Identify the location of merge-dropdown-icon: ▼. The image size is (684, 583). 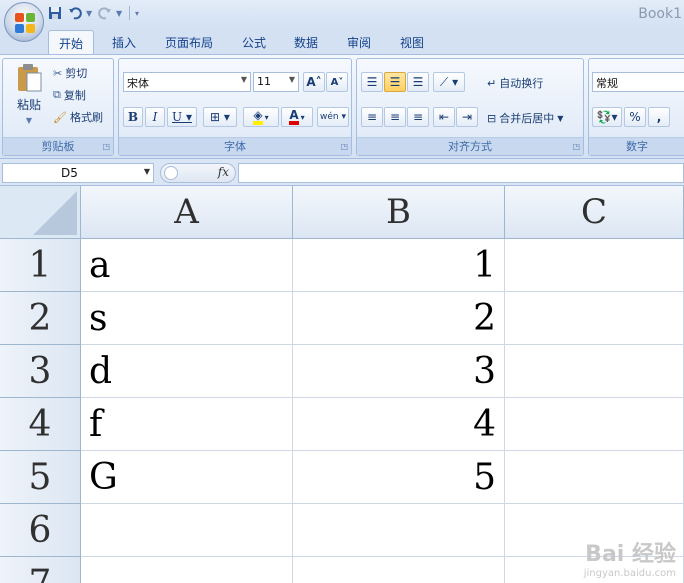
(560, 118).